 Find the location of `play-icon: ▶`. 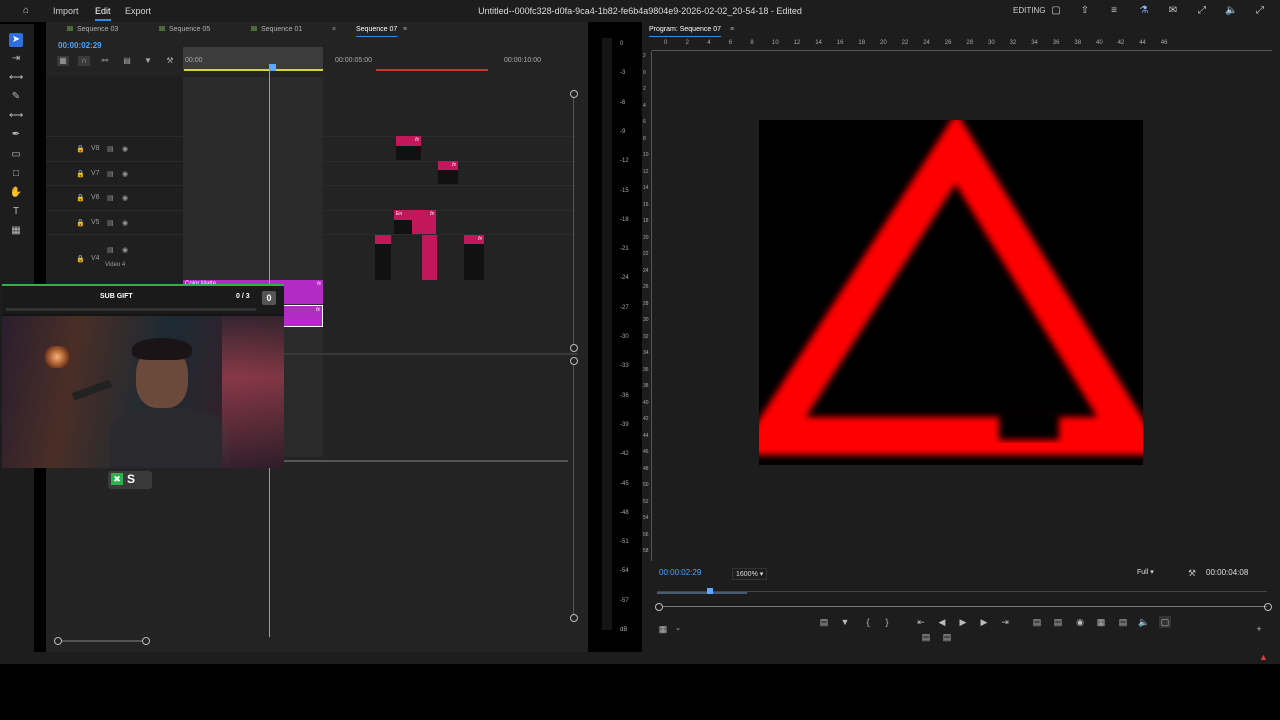

play-icon: ▶ is located at coordinates (963, 622).